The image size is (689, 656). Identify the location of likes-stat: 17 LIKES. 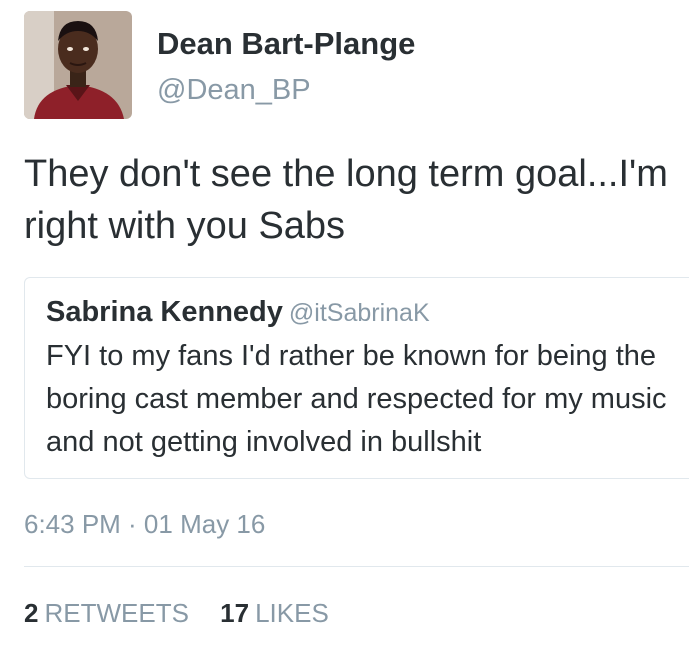
(274, 613).